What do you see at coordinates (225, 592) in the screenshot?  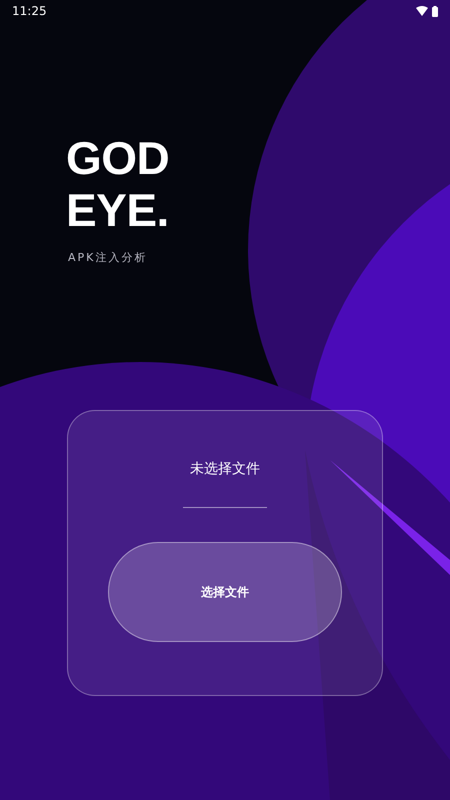 I see `choose-file-button: 选择文件` at bounding box center [225, 592].